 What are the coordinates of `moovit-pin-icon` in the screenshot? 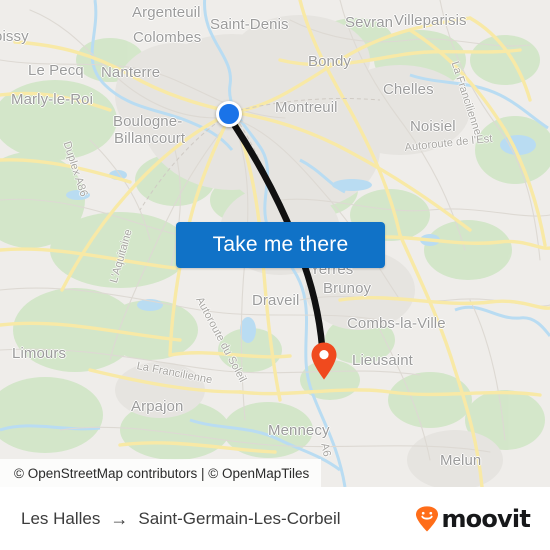 It's located at (427, 518).